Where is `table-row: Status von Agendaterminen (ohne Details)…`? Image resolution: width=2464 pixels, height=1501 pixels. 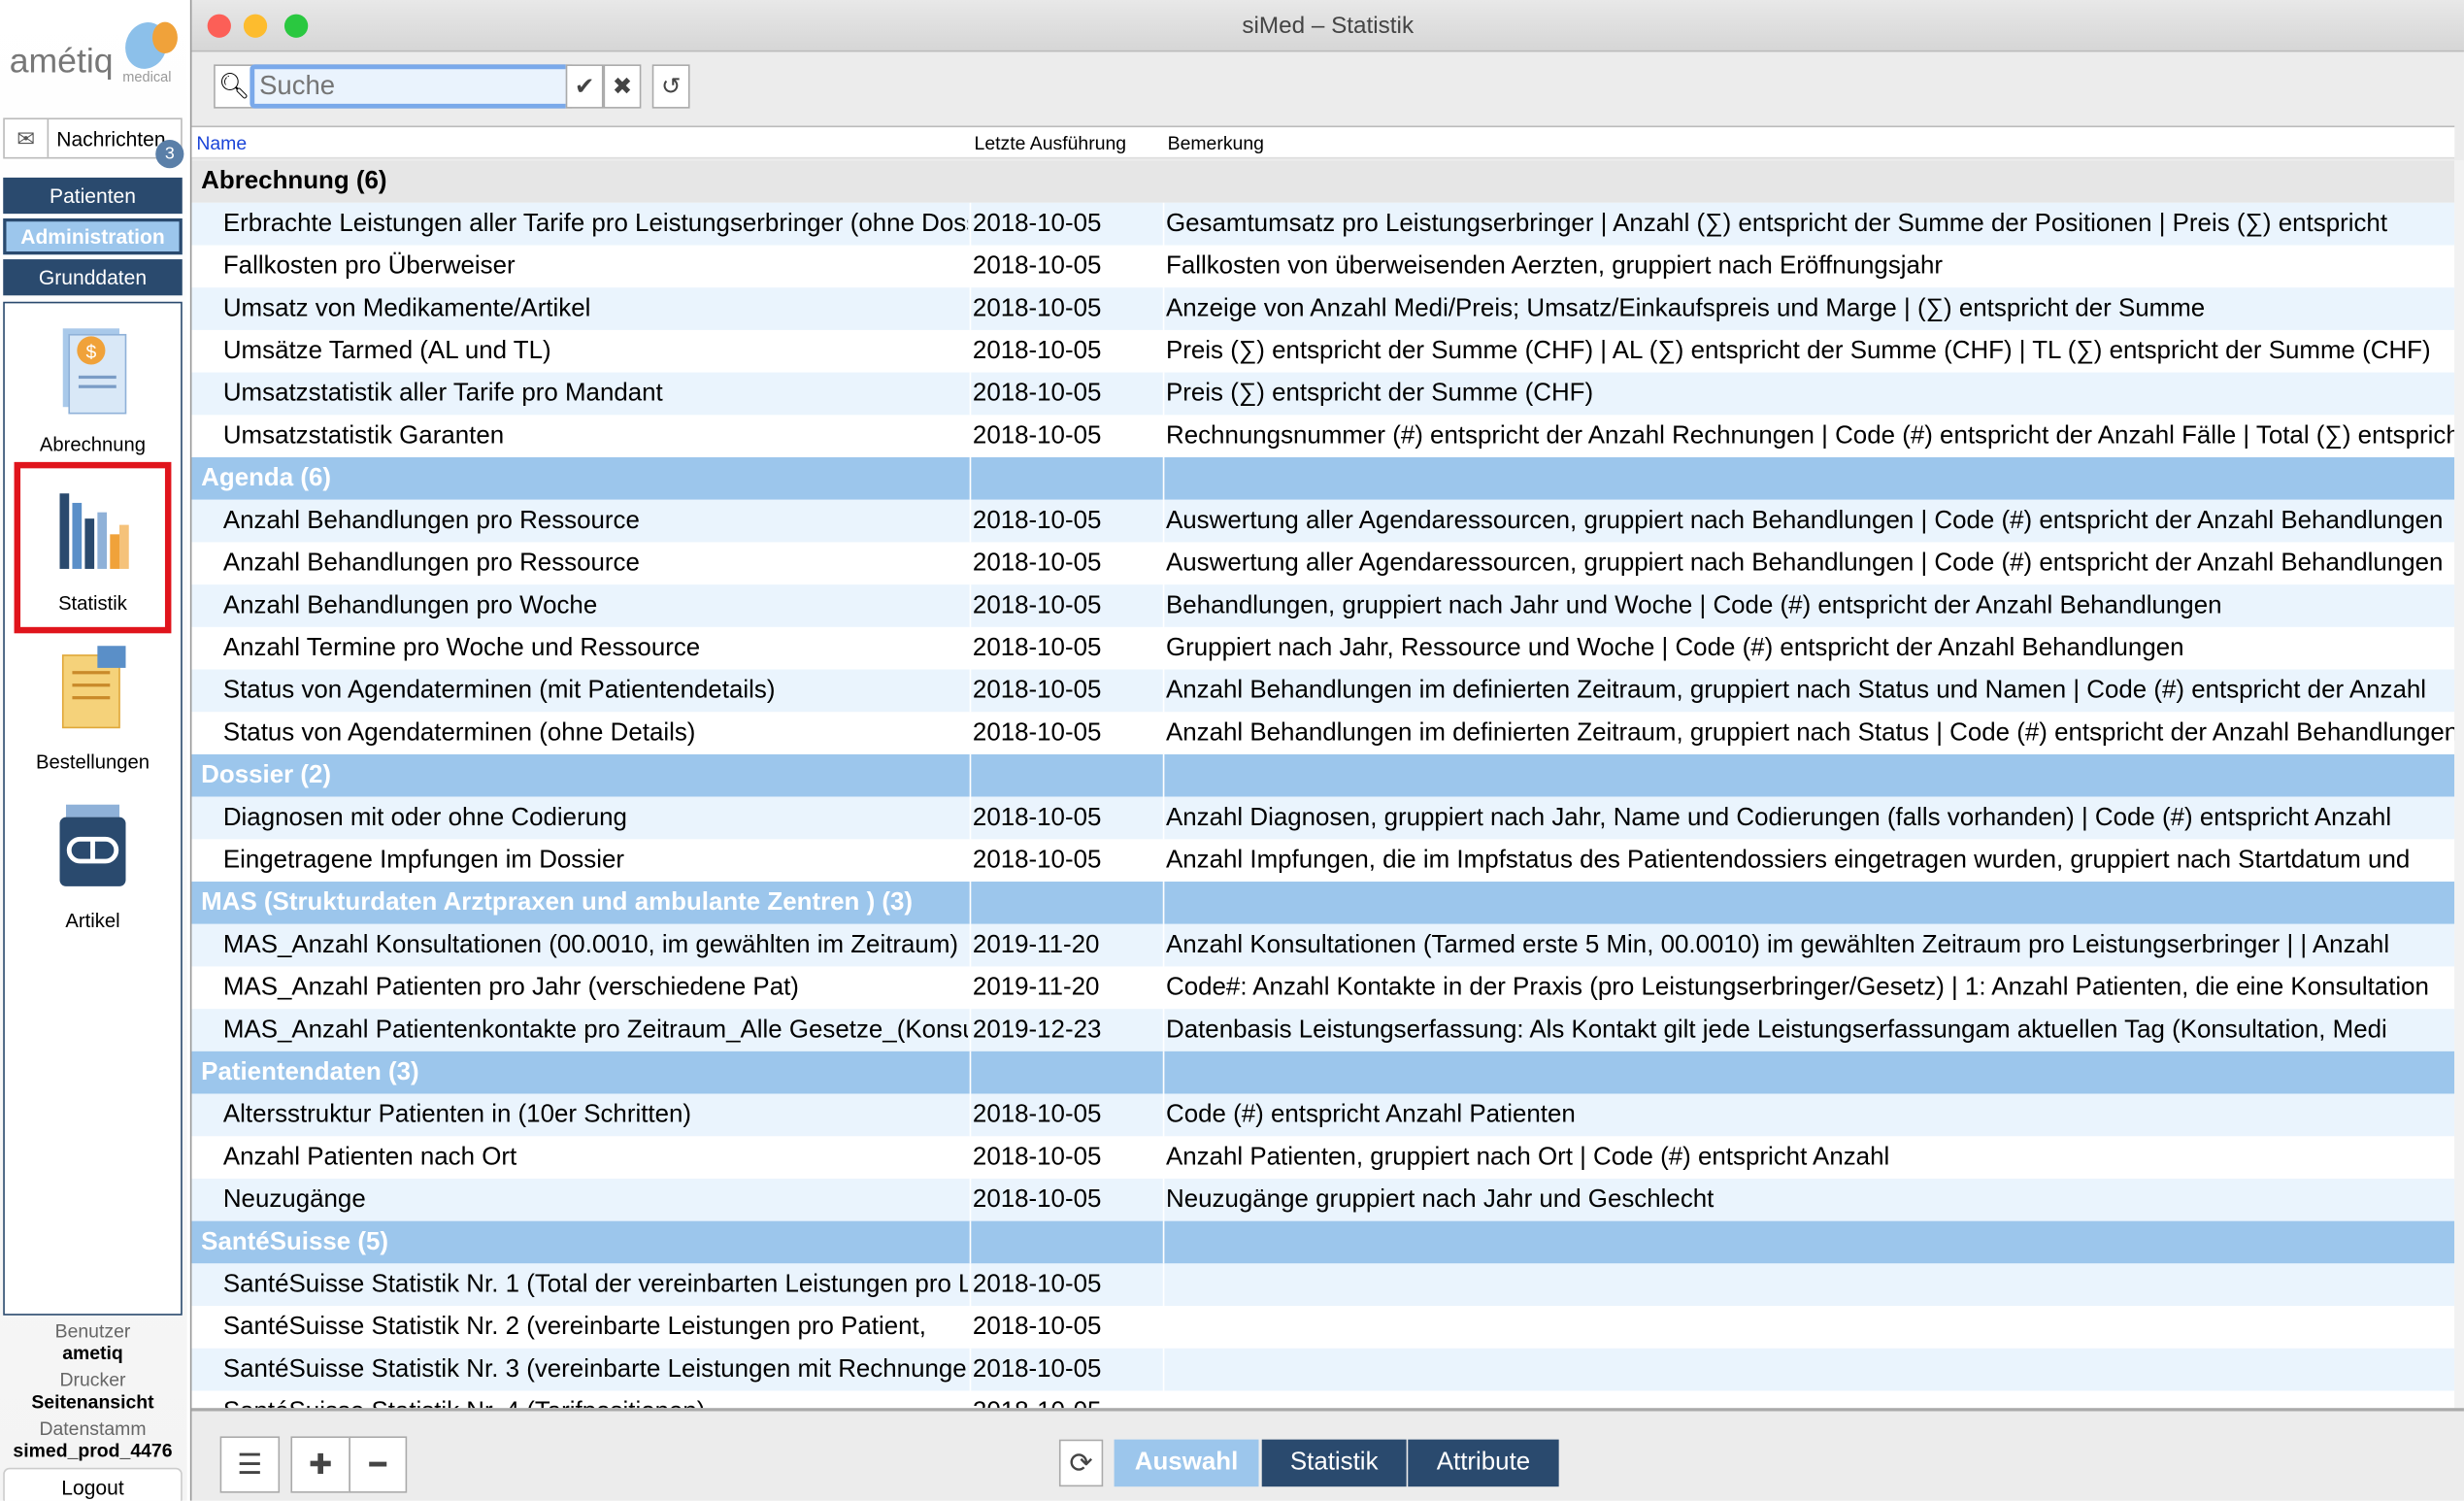
table-row: Status von Agendaterminen (ohne Details)… is located at coordinates (1322, 733).